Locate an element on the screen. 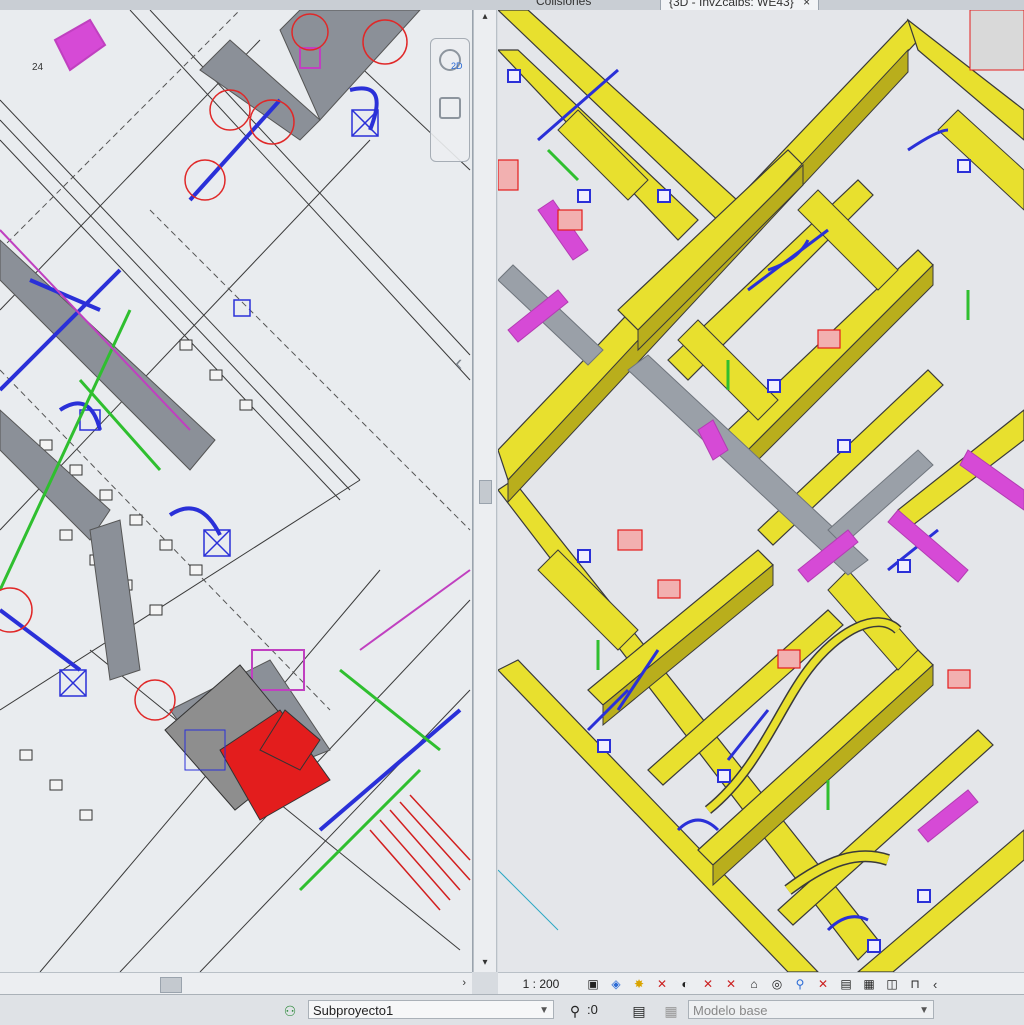  view-control-bar: 1 : 200 ▣ ◈ ✸ ✕ ◐ ✕ ✕ ⌂ ◎ ⚲ ✕ ▤ ▦ ◫ ⊓ ‹ is located at coordinates (761, 983).